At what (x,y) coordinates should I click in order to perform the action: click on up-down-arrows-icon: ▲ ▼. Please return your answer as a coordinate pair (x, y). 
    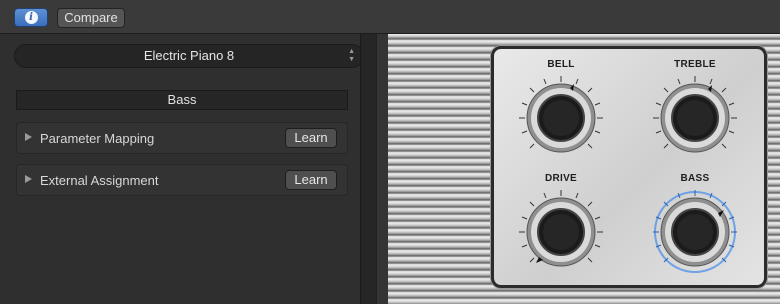
    Looking at the image, I should click on (351, 55).